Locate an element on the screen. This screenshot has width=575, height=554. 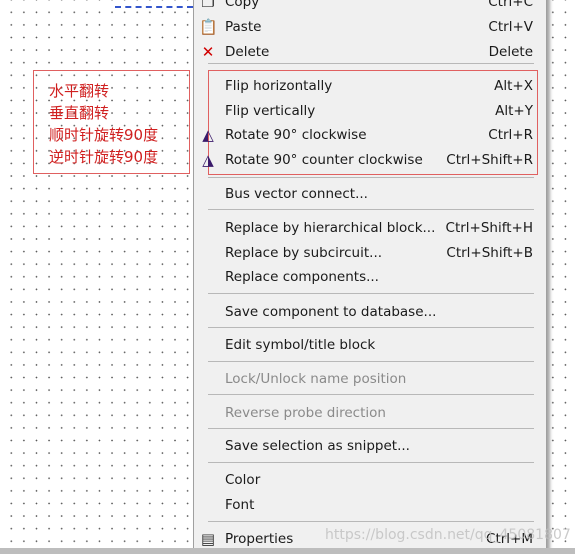
status-bar is located at coordinates (287, 551).